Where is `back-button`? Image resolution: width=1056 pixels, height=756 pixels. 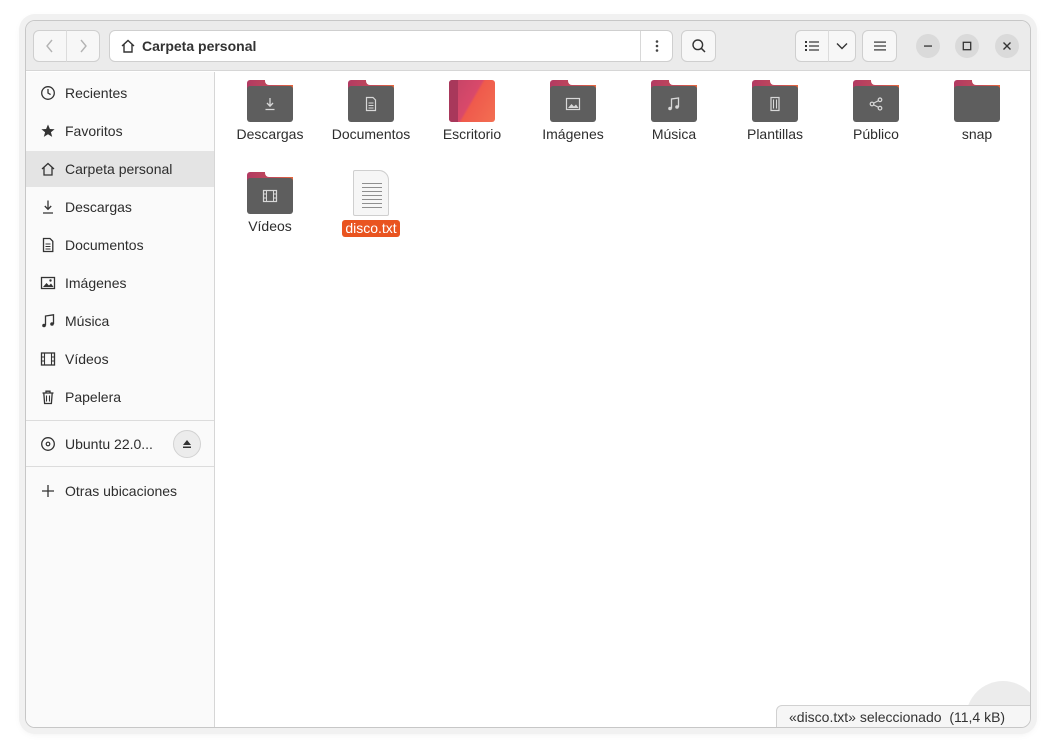 back-button is located at coordinates (50, 46).